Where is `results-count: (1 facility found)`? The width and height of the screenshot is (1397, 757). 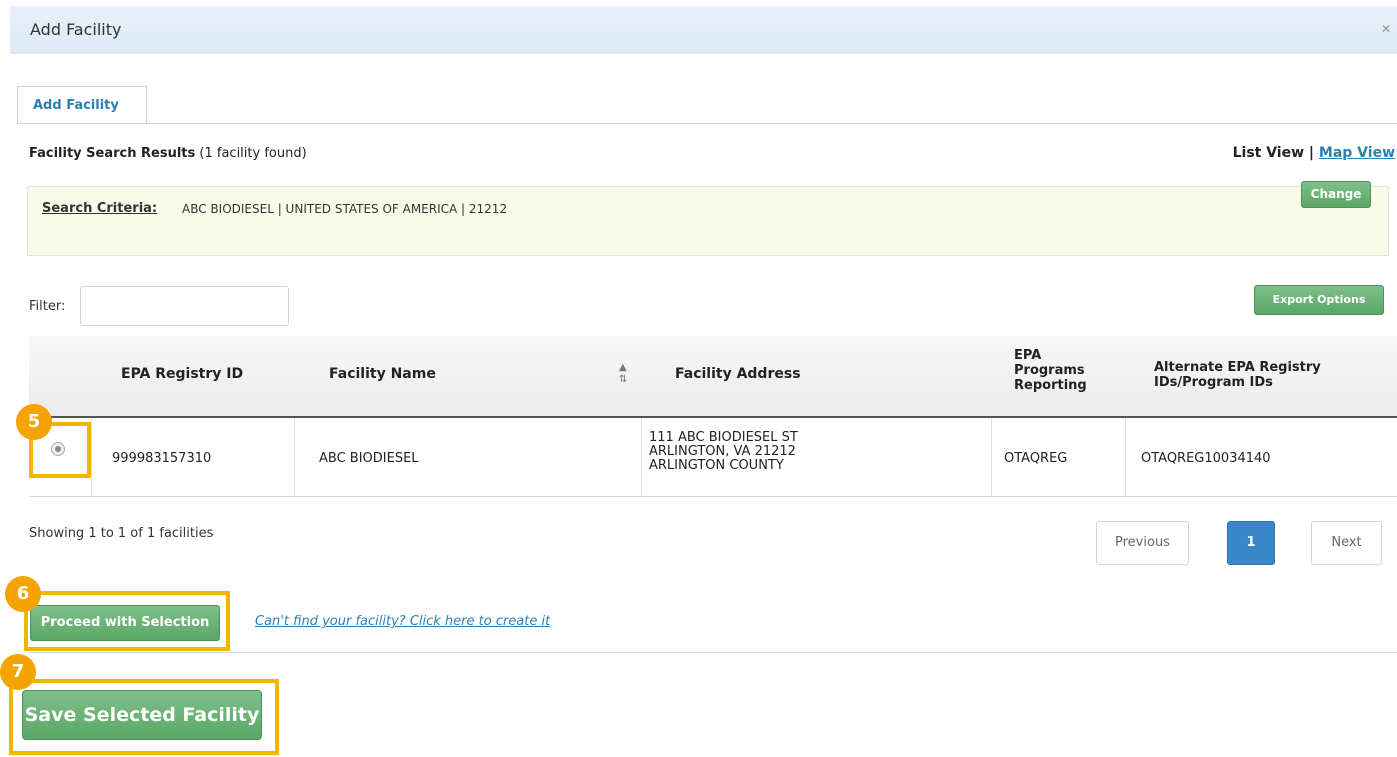
results-count: (1 facility found) is located at coordinates (253, 153).